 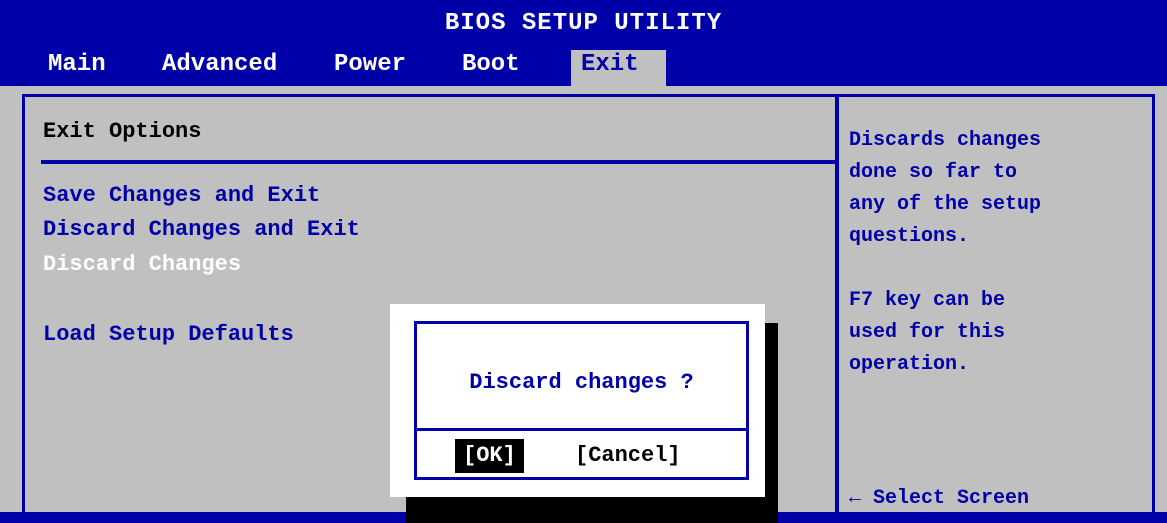 What do you see at coordinates (168, 334) in the screenshot?
I see `menu-item-load-setup-defaults: Load Setup Defaults` at bounding box center [168, 334].